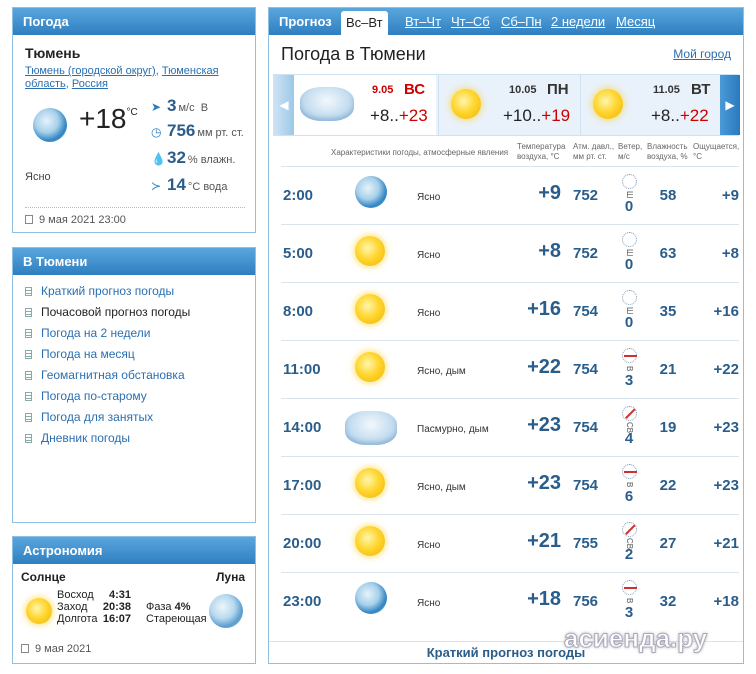  Describe the element at coordinates (668, 485) in the screenshot. I see `row-humidity: 22` at that location.